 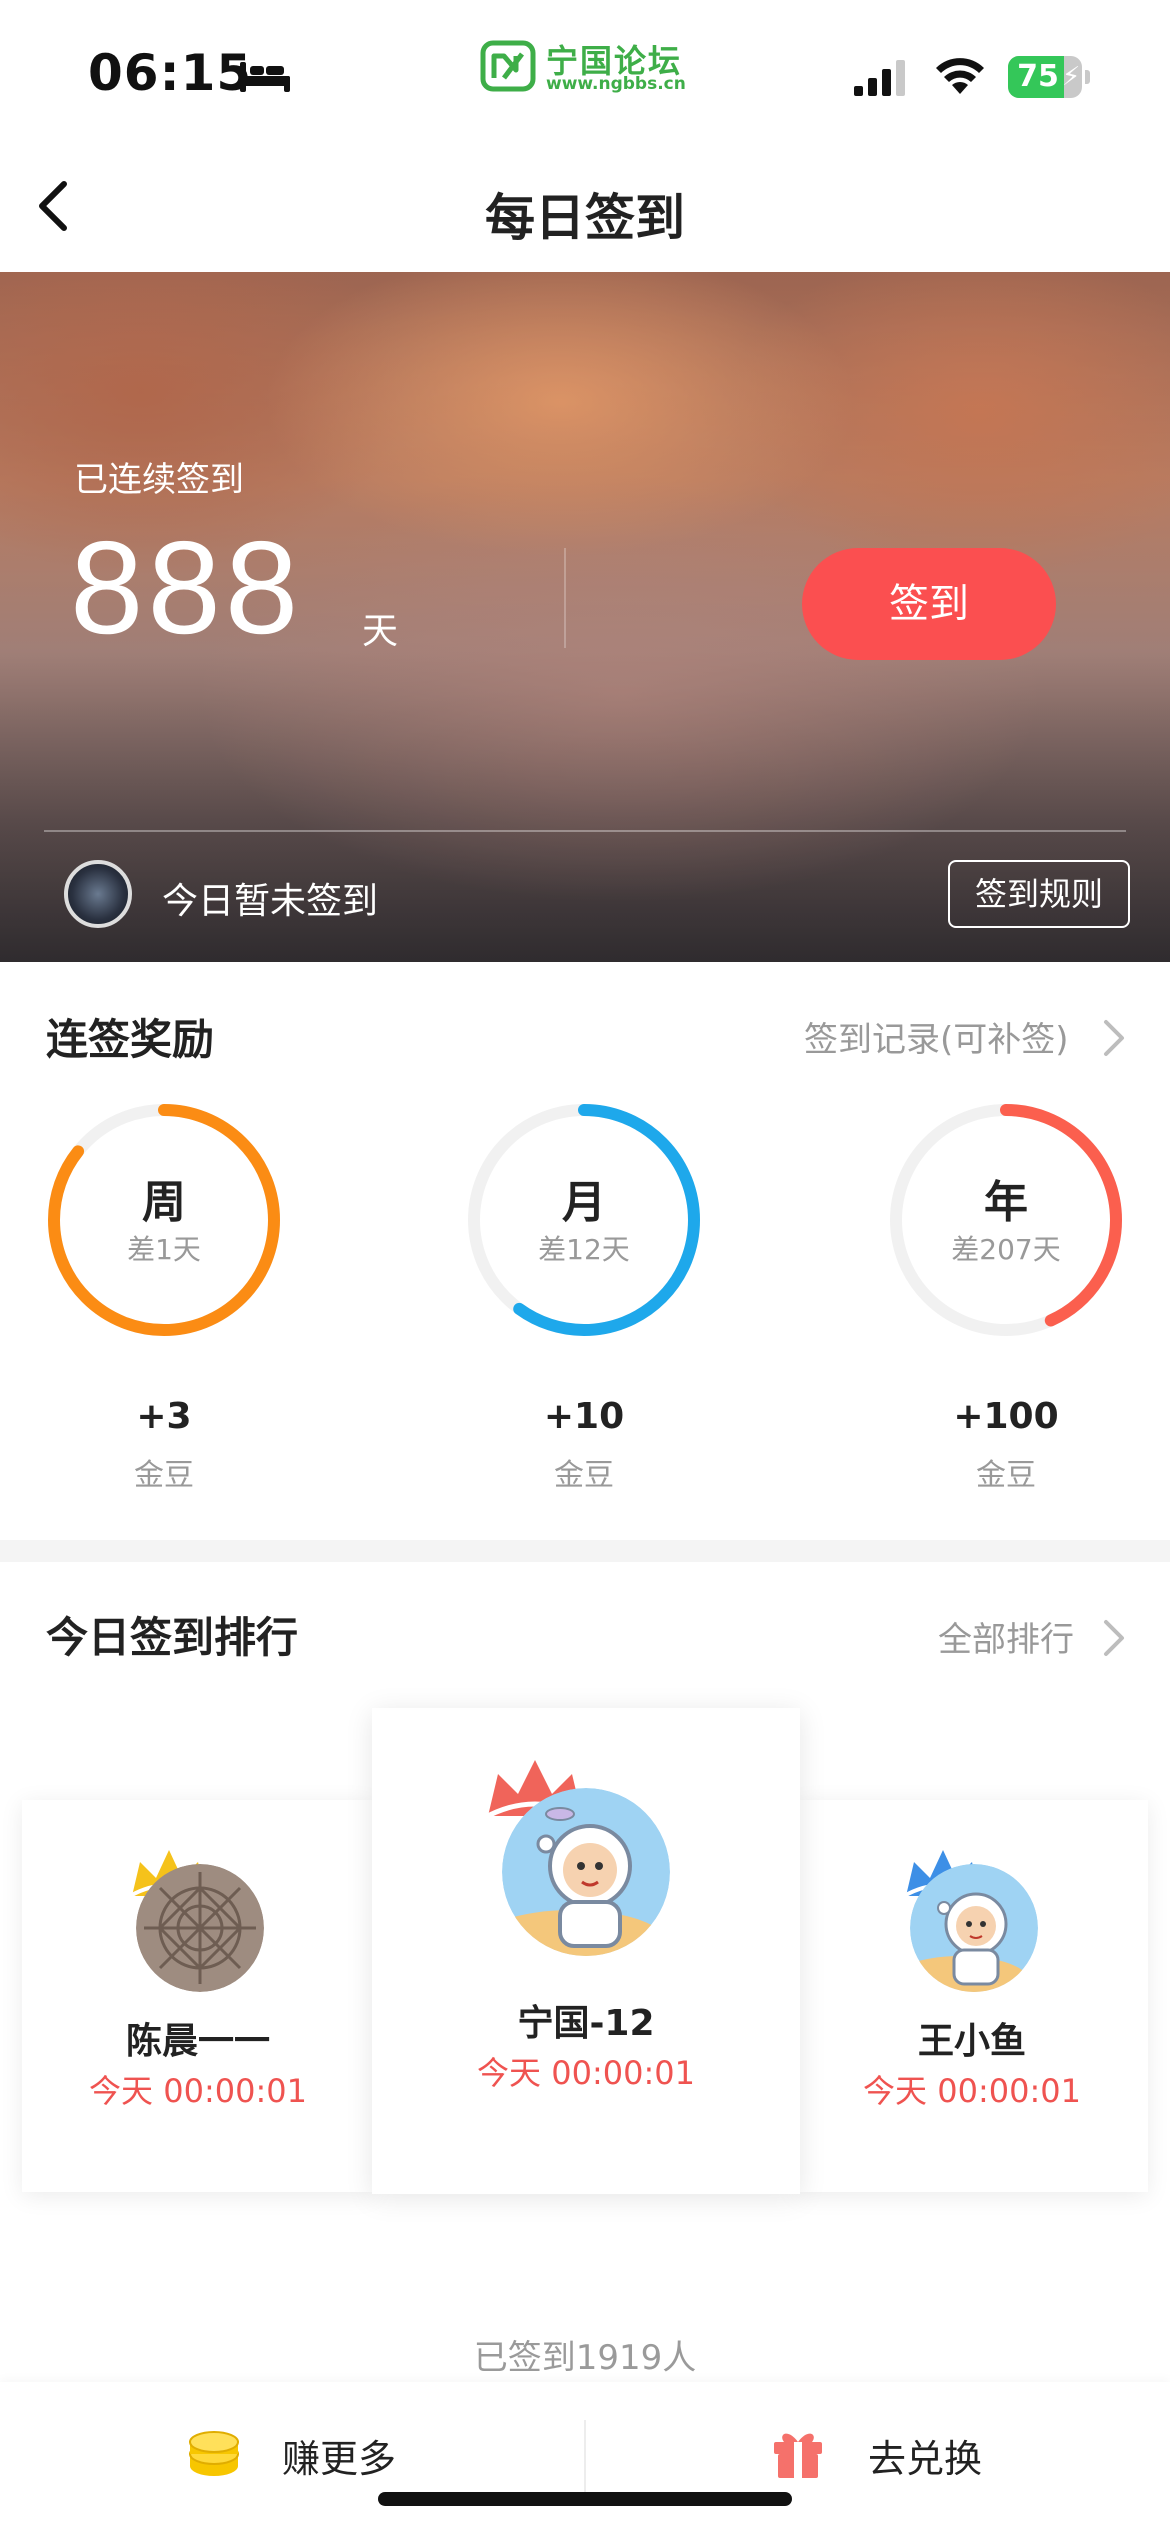 I want to click on battery-icon: 75 ⚡, so click(x=1049, y=77).